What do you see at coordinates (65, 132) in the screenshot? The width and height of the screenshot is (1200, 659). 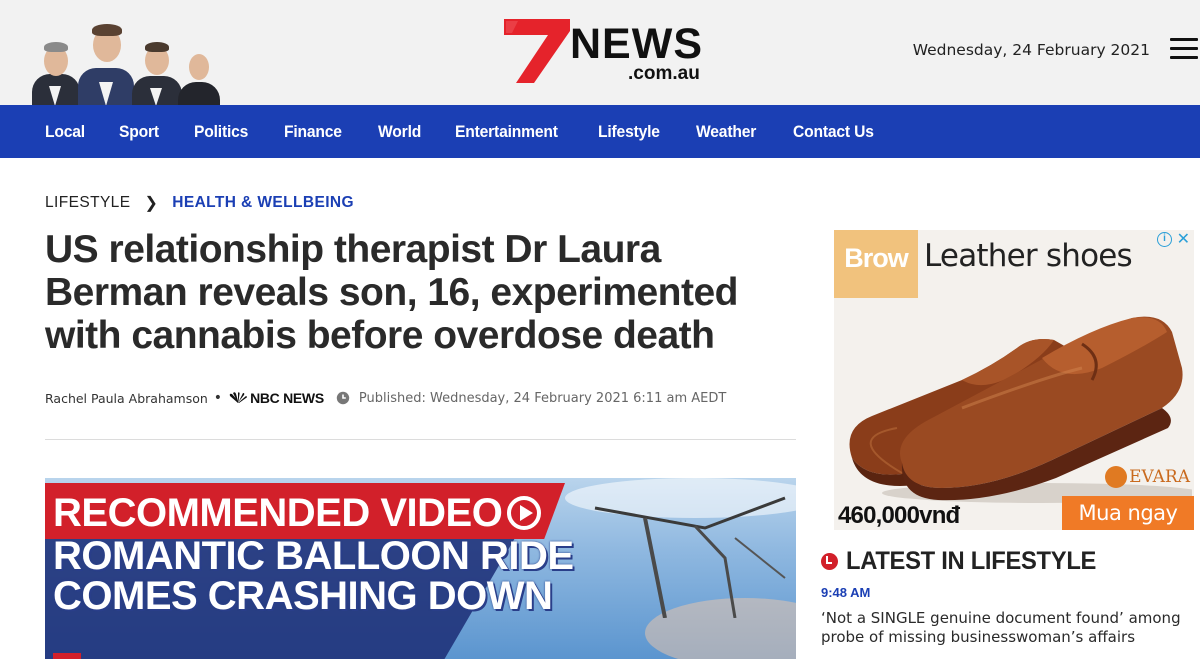 I see `nav-item-local: Local` at bounding box center [65, 132].